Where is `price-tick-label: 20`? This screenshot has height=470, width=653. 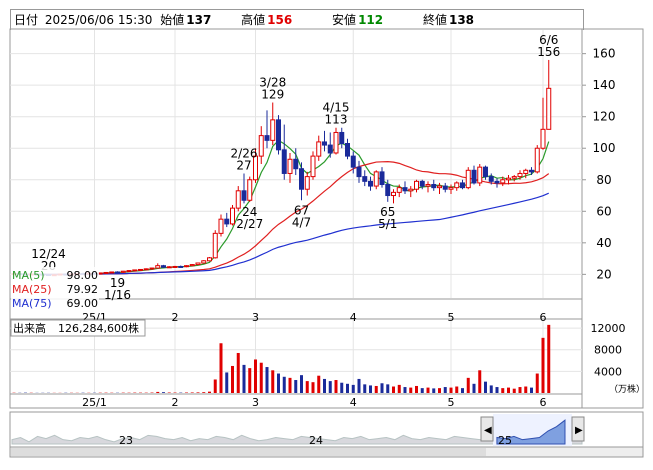 price-tick-label: 20 is located at coordinates (603, 274).